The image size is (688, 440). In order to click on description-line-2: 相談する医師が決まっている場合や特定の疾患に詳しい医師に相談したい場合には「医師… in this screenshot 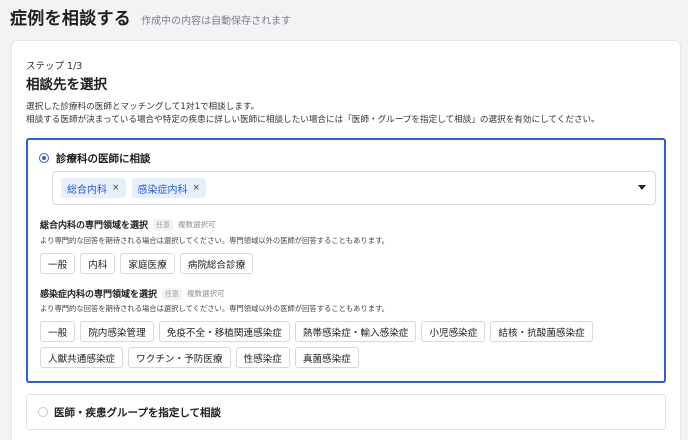, I will do `click(313, 120)`.